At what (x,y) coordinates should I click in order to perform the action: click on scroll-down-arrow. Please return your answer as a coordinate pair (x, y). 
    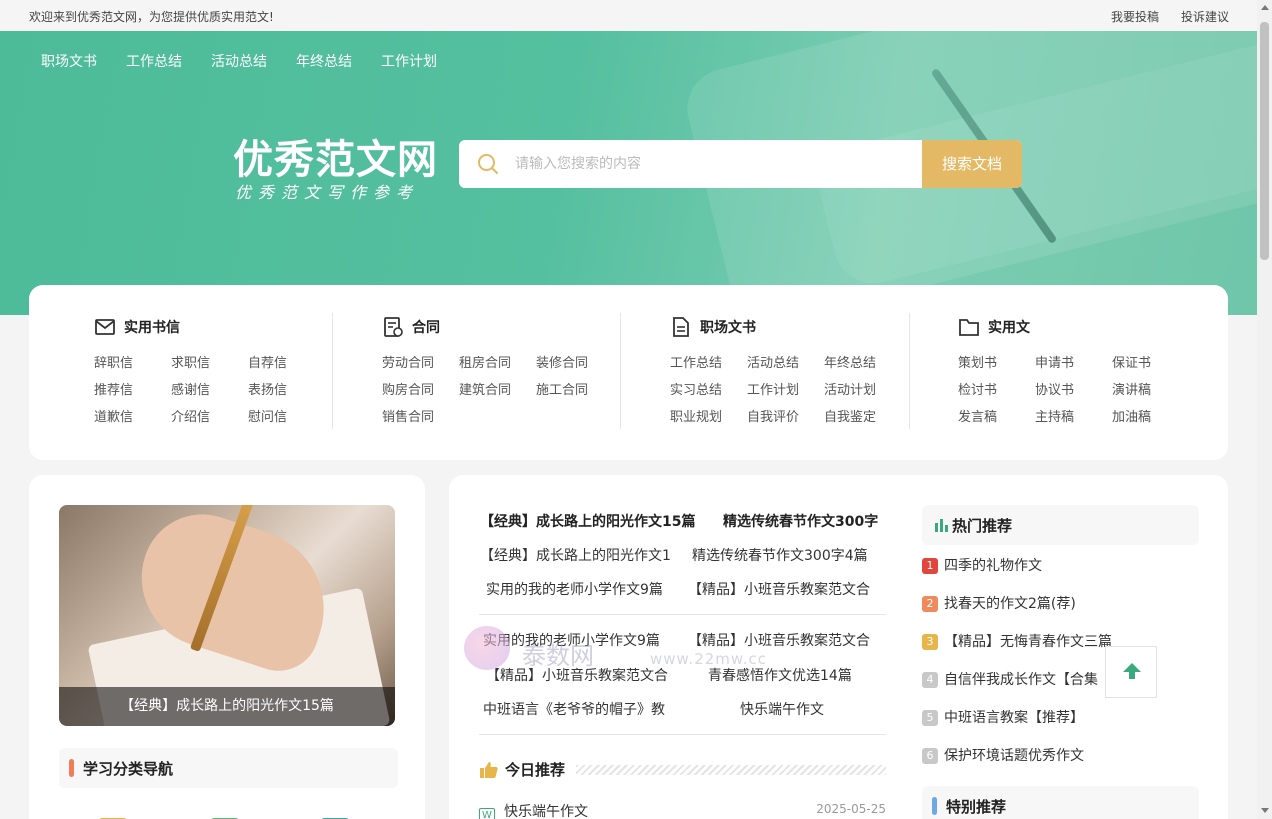
    Looking at the image, I should click on (1265, 810).